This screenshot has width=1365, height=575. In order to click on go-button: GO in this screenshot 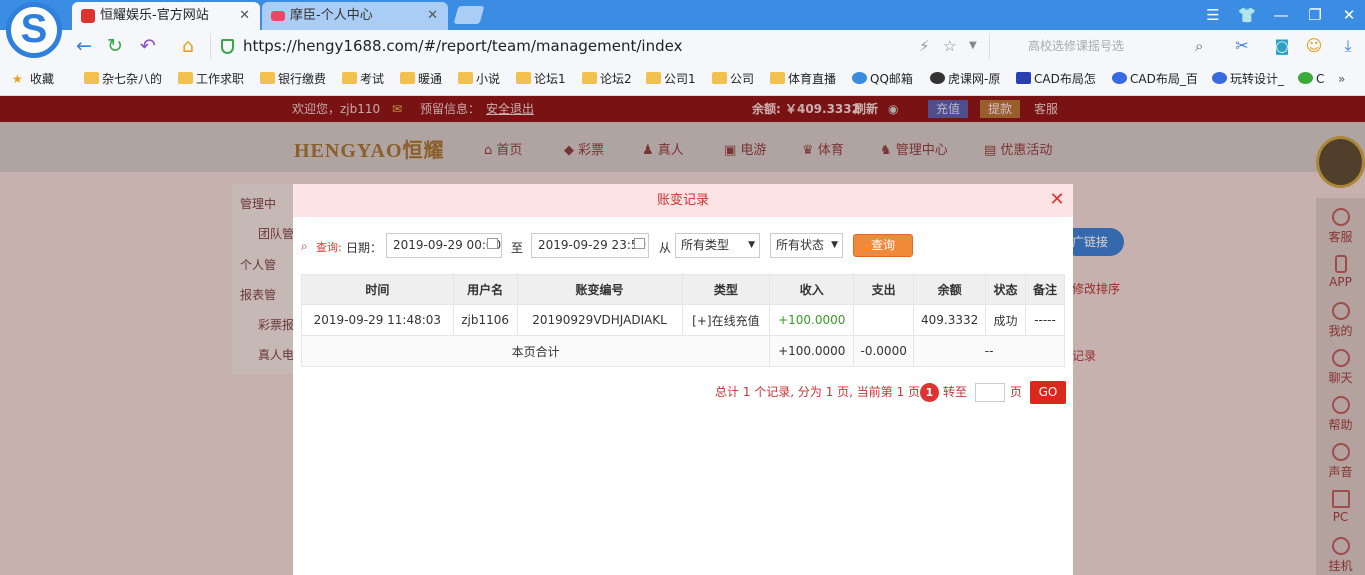, I will do `click(1048, 392)`.